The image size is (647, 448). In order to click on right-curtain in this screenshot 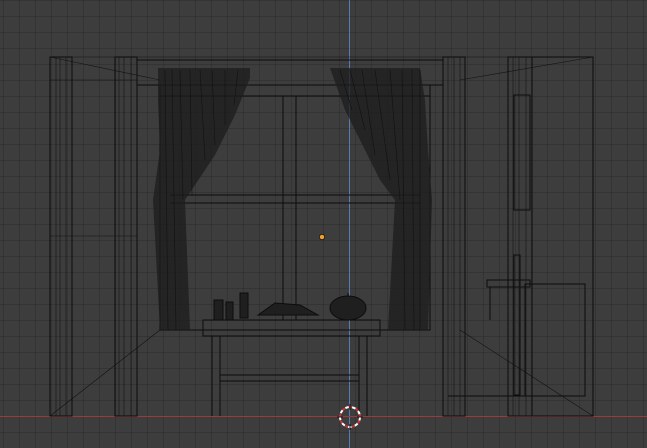, I will do `click(381, 199)`.